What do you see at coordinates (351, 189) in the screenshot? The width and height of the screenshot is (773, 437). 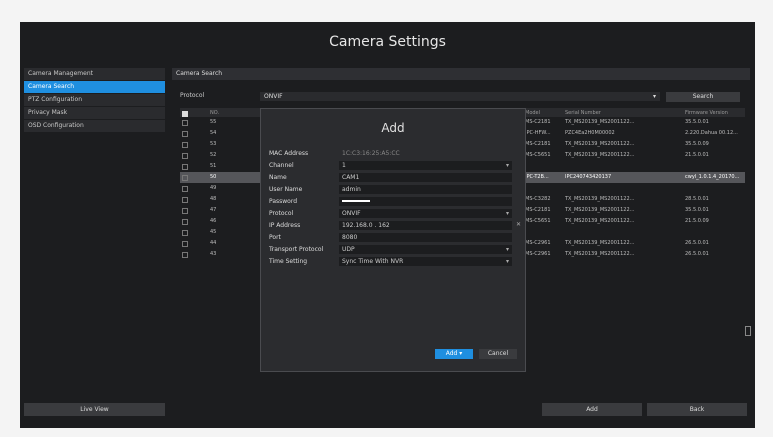 I see `username-value: admin` at bounding box center [351, 189].